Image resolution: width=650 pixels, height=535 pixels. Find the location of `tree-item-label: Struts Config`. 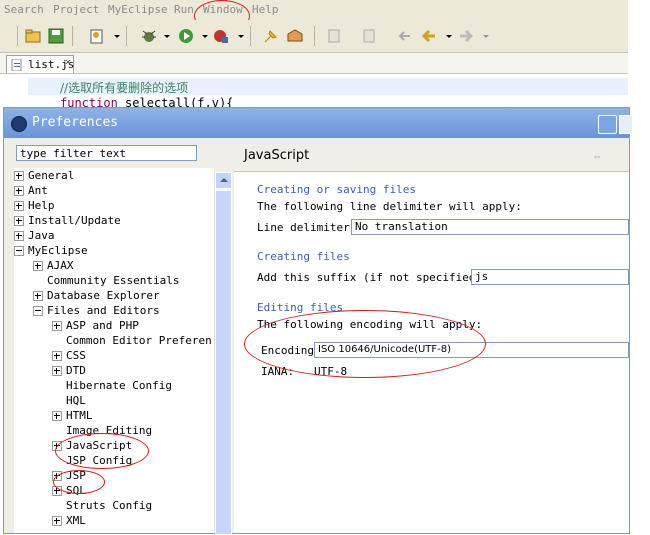

tree-item-label: Struts Config is located at coordinates (109, 505).